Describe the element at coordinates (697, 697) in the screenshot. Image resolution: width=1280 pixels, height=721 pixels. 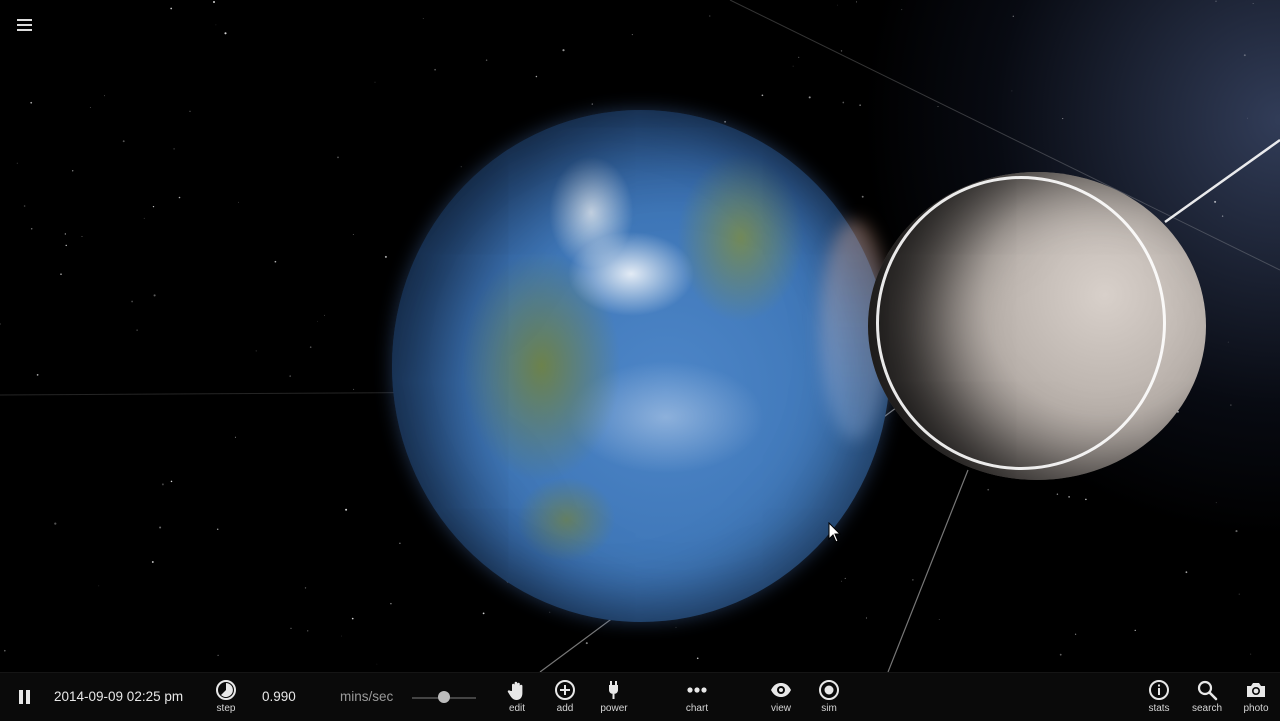
I see `chart-button: chart` at that location.